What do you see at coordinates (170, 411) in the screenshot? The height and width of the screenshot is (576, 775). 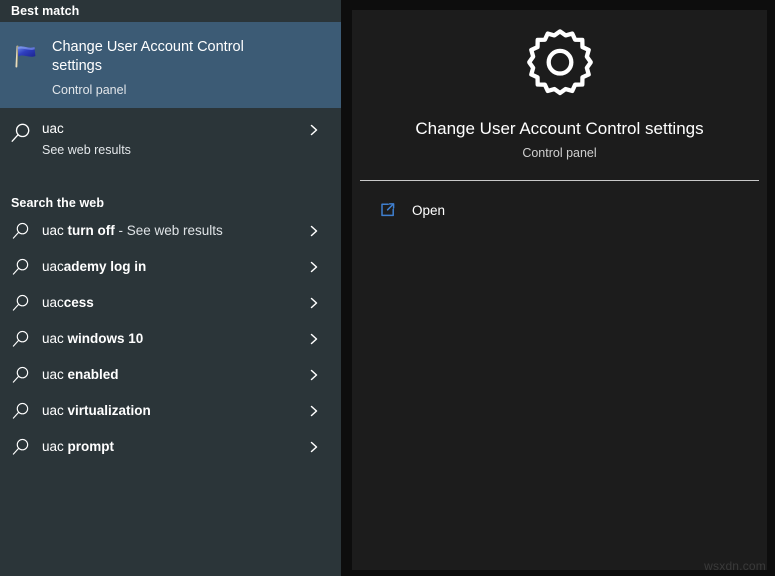 I see `web-result-row: uac virtualization` at bounding box center [170, 411].